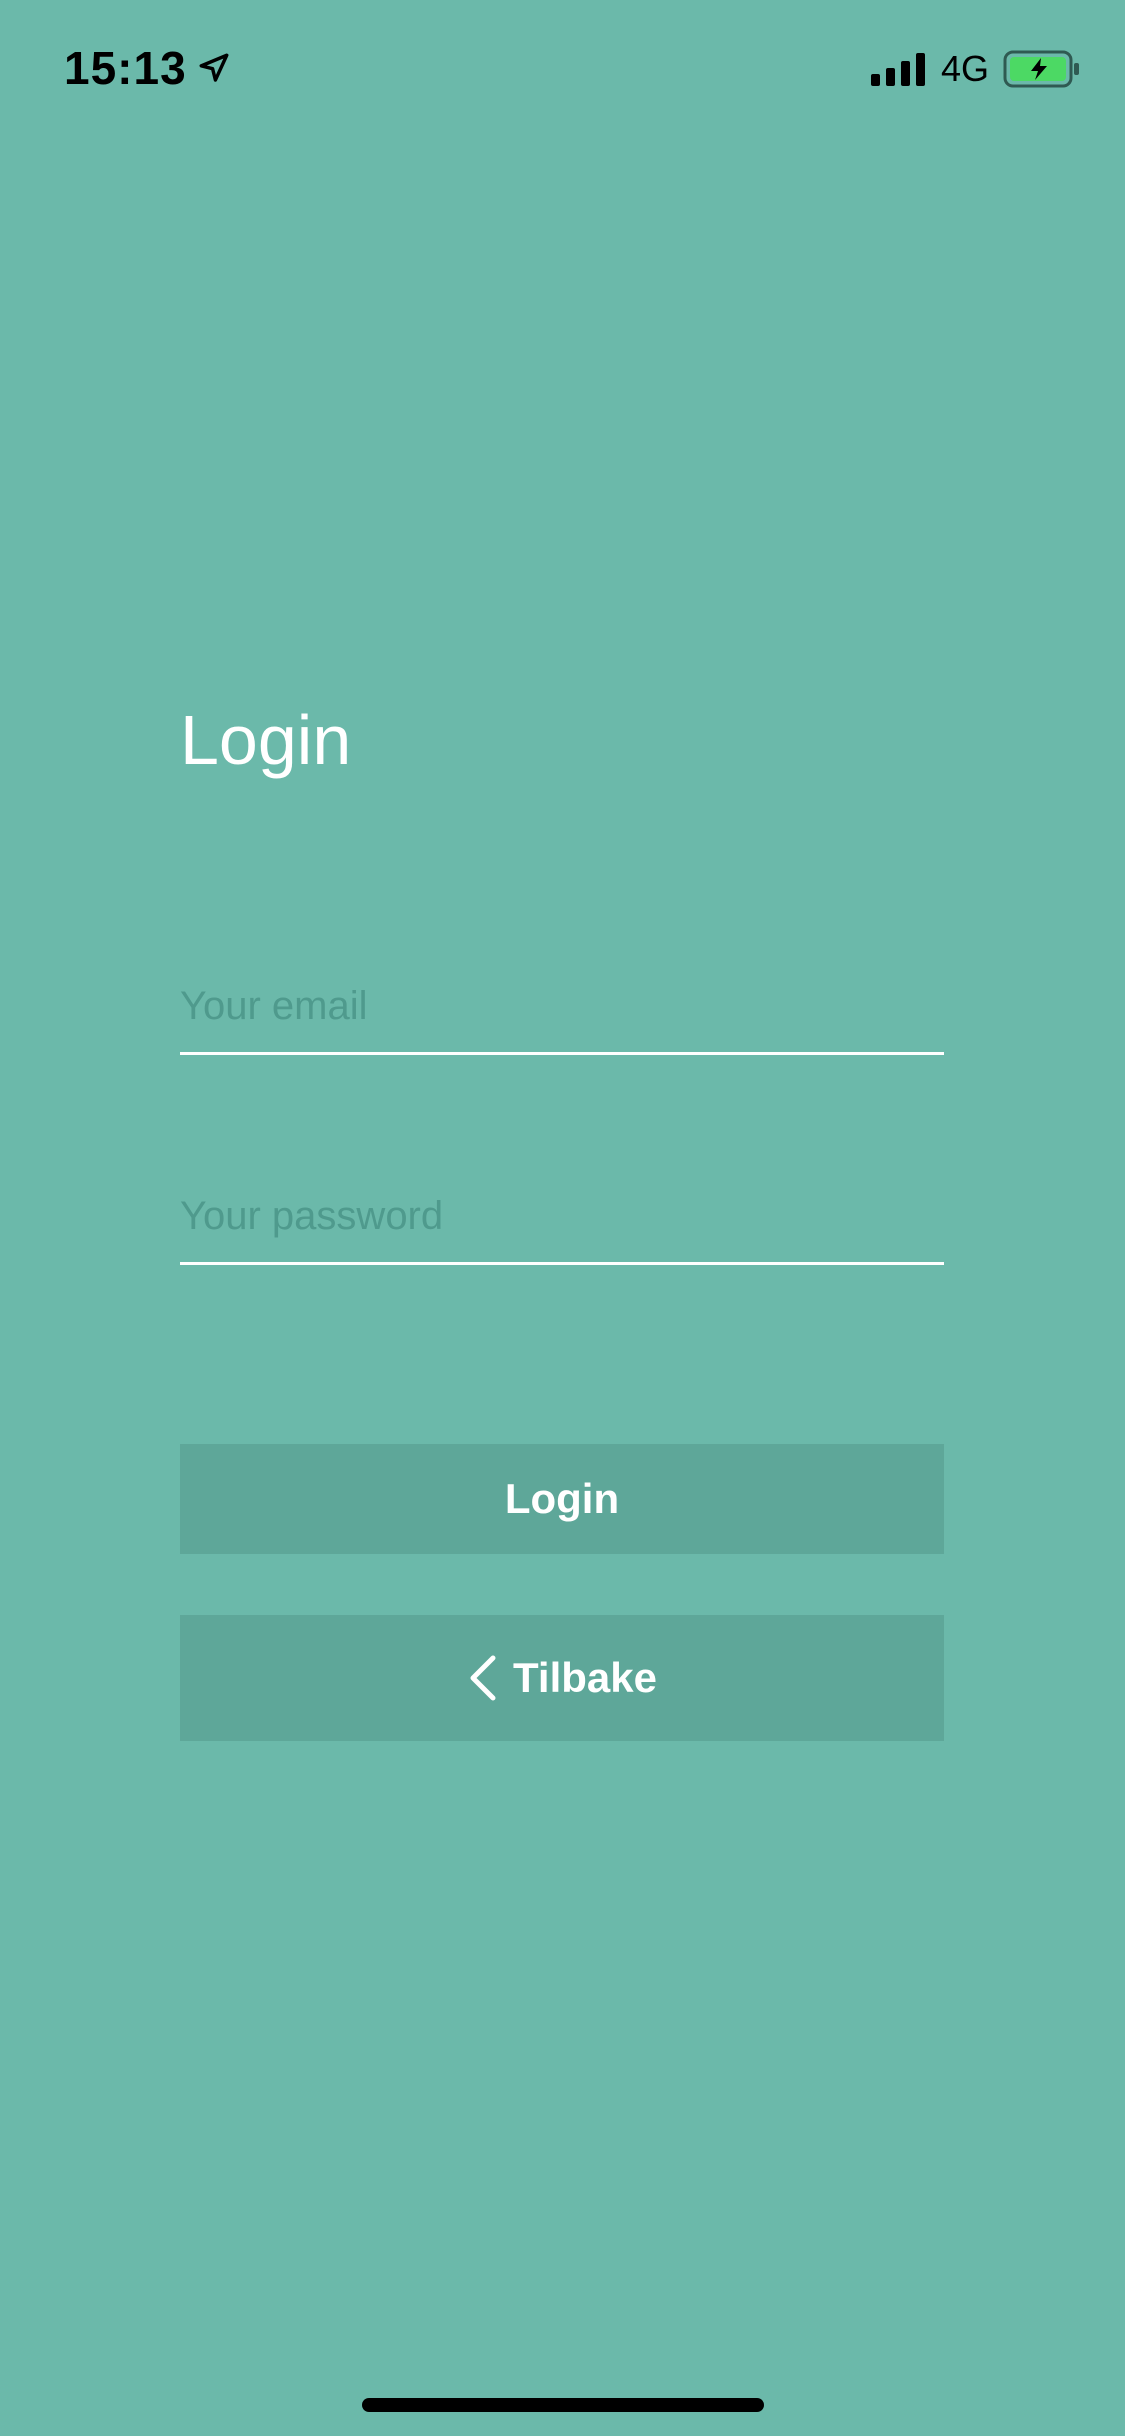 This screenshot has height=2436, width=1125. I want to click on home-indicator, so click(563, 2405).